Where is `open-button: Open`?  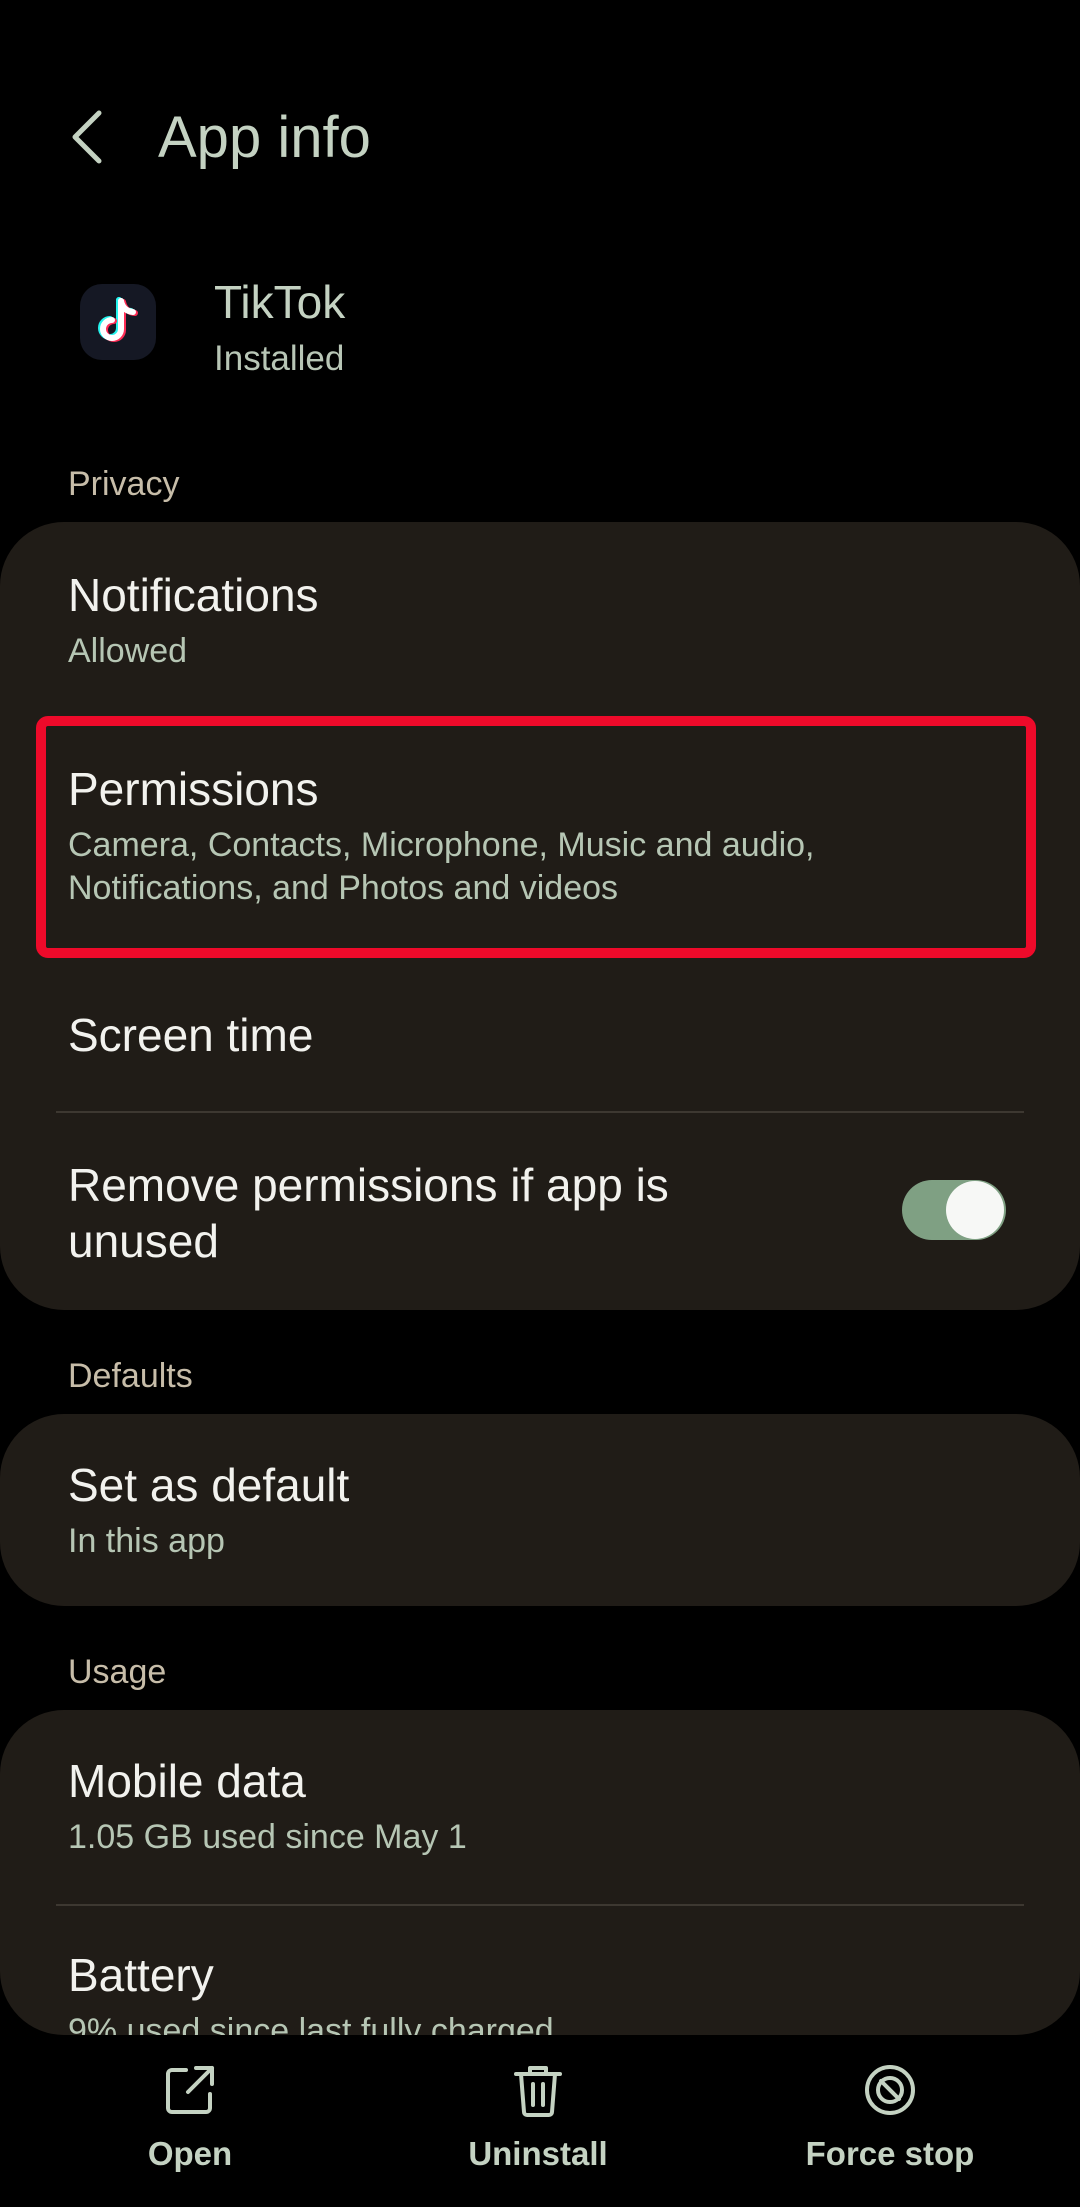 open-button: Open is located at coordinates (190, 2125).